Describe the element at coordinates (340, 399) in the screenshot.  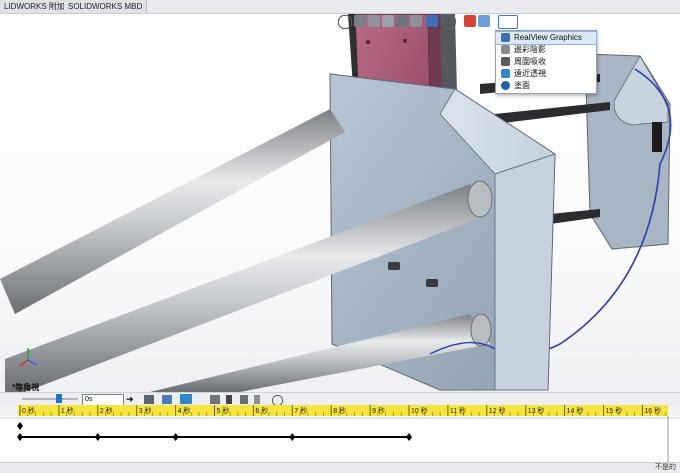
I see `motion-study-toolbar: 0s ➜` at that location.